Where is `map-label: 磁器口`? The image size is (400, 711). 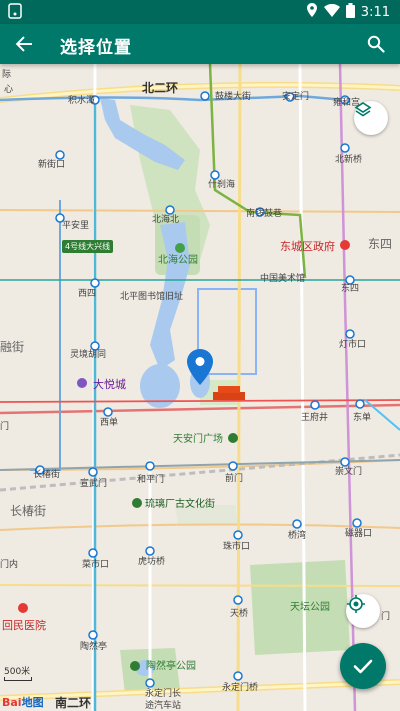
map-label: 磁器口 is located at coordinates (359, 534).